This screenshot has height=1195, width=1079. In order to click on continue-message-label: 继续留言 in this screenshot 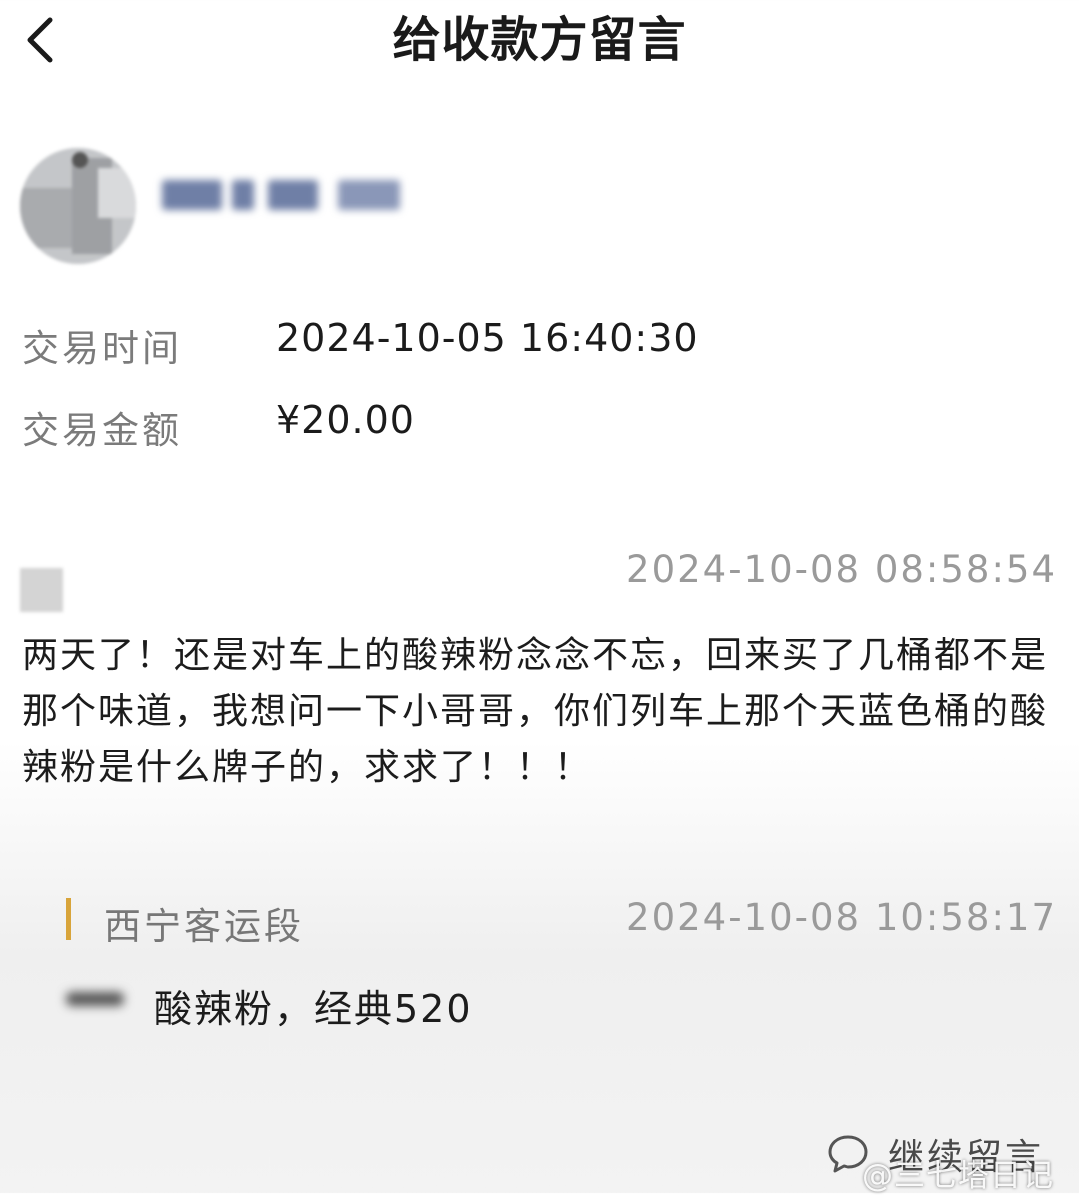, I will do `click(966, 1157)`.